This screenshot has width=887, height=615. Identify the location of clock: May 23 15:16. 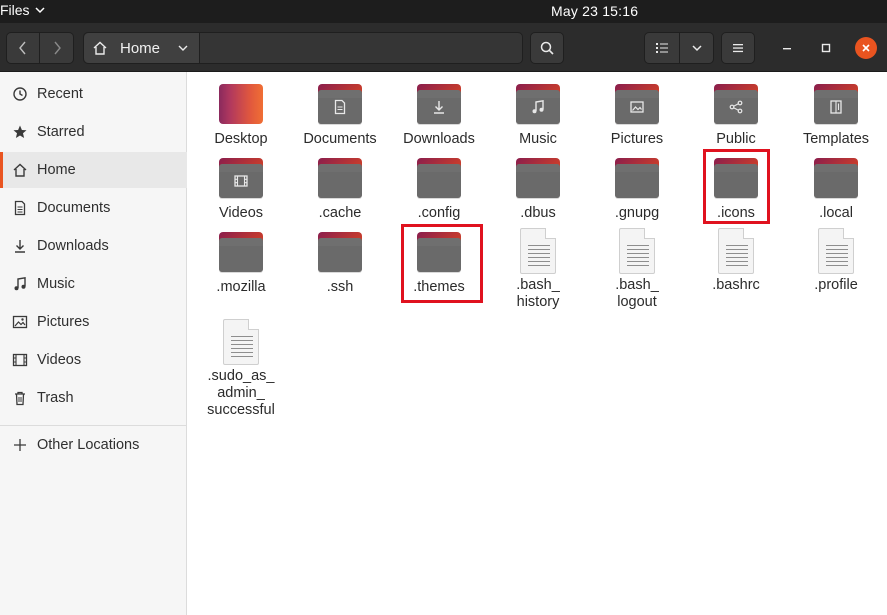
(594, 11).